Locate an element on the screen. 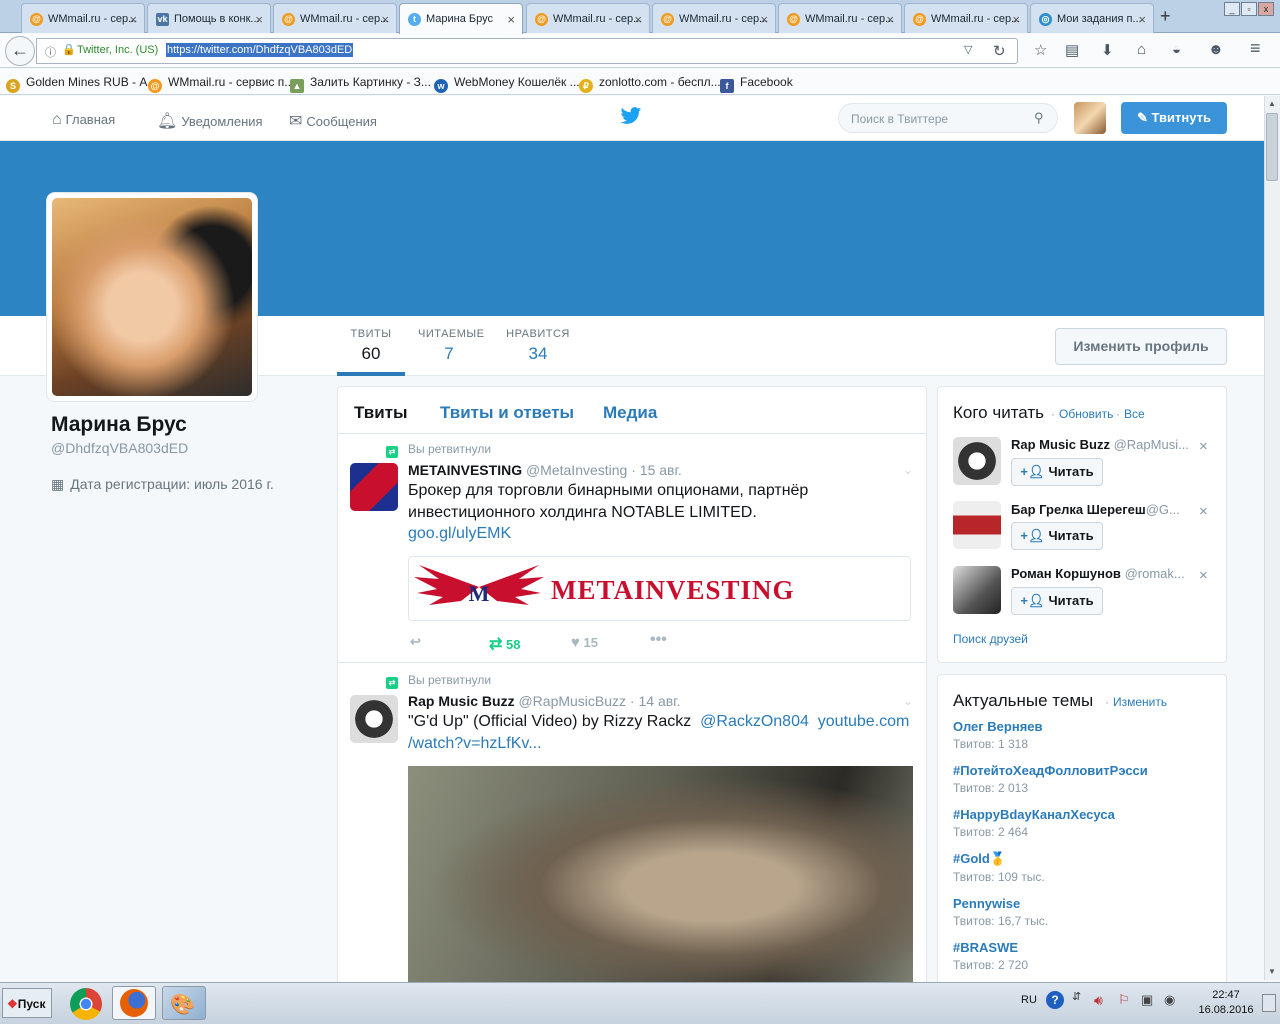 This screenshot has width=1280, height=1024. maximize-icon: ▫ is located at coordinates (1249, 9).